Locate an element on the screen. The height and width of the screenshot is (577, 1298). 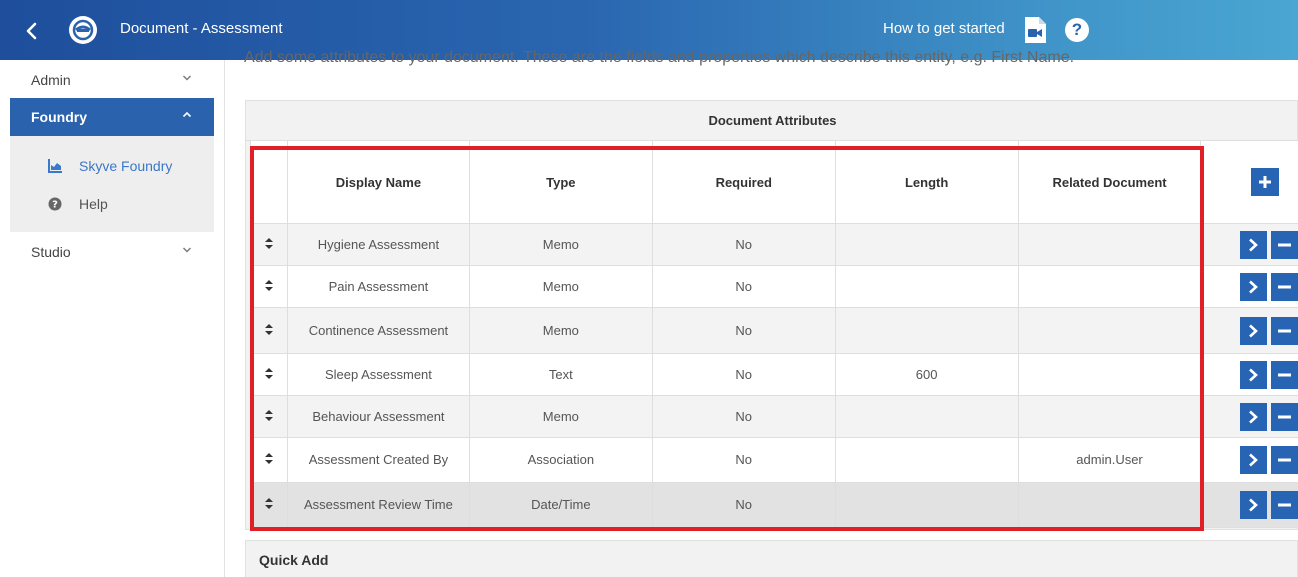
cell-related: admin.User is located at coordinates (1109, 460).